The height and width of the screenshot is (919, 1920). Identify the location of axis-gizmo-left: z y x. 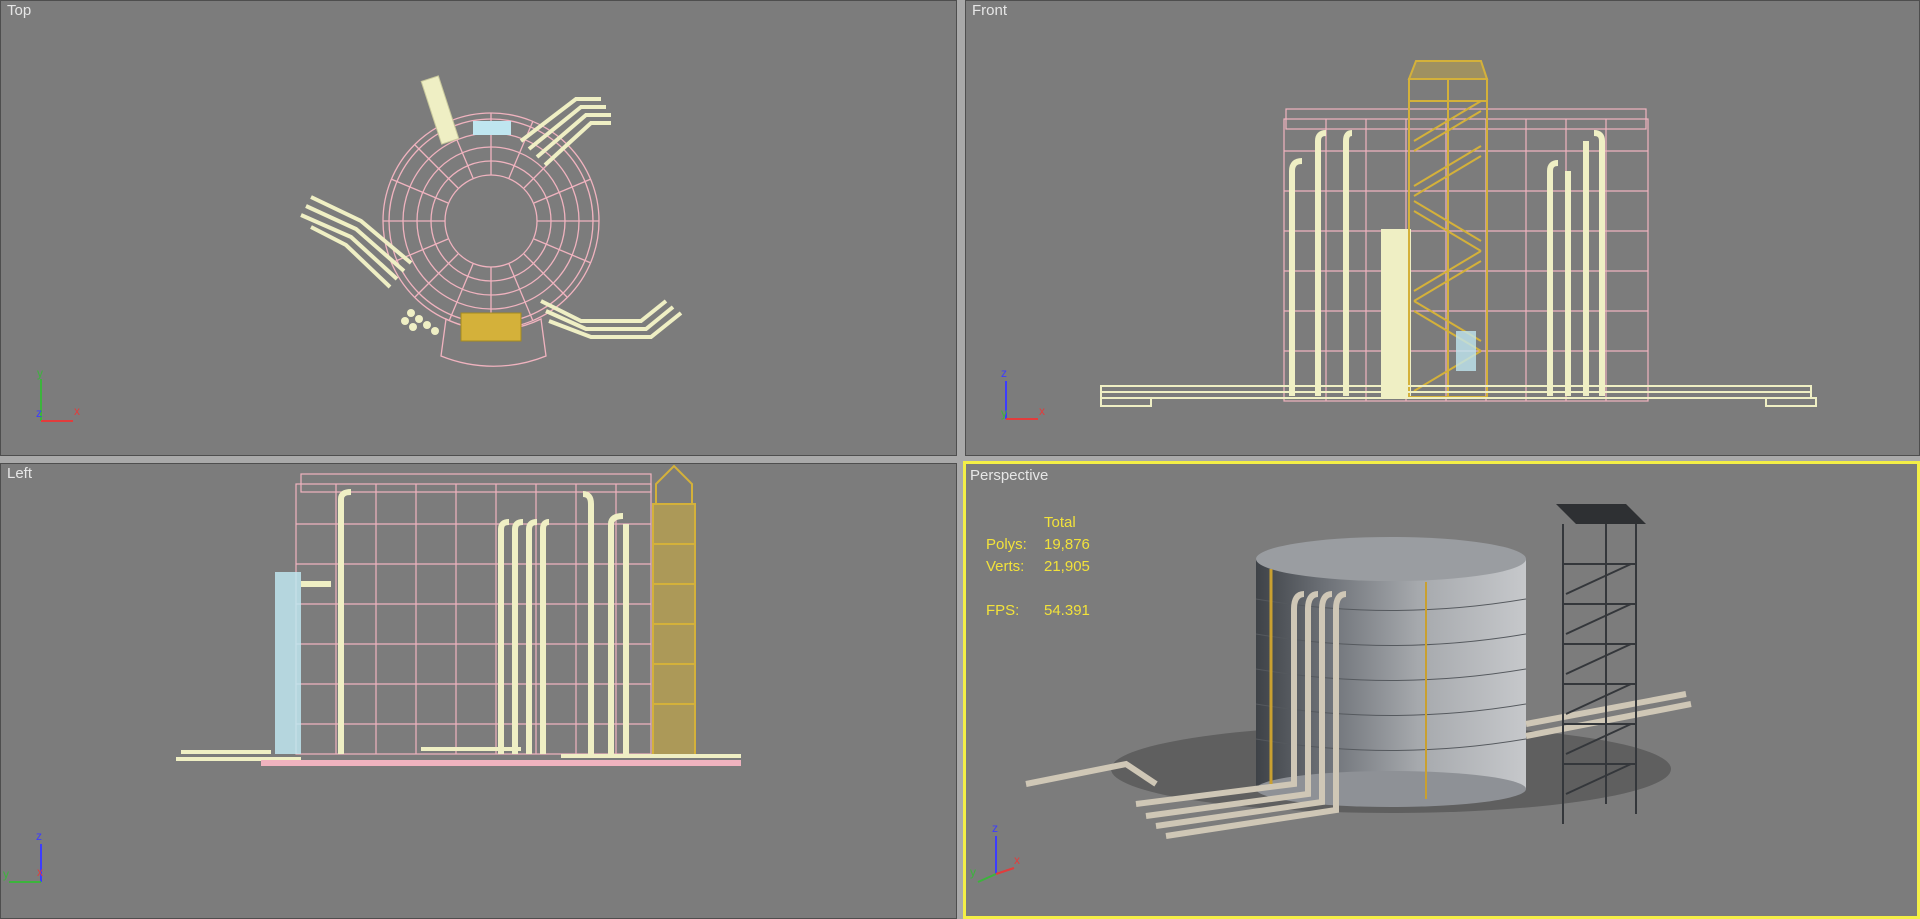
(23, 856).